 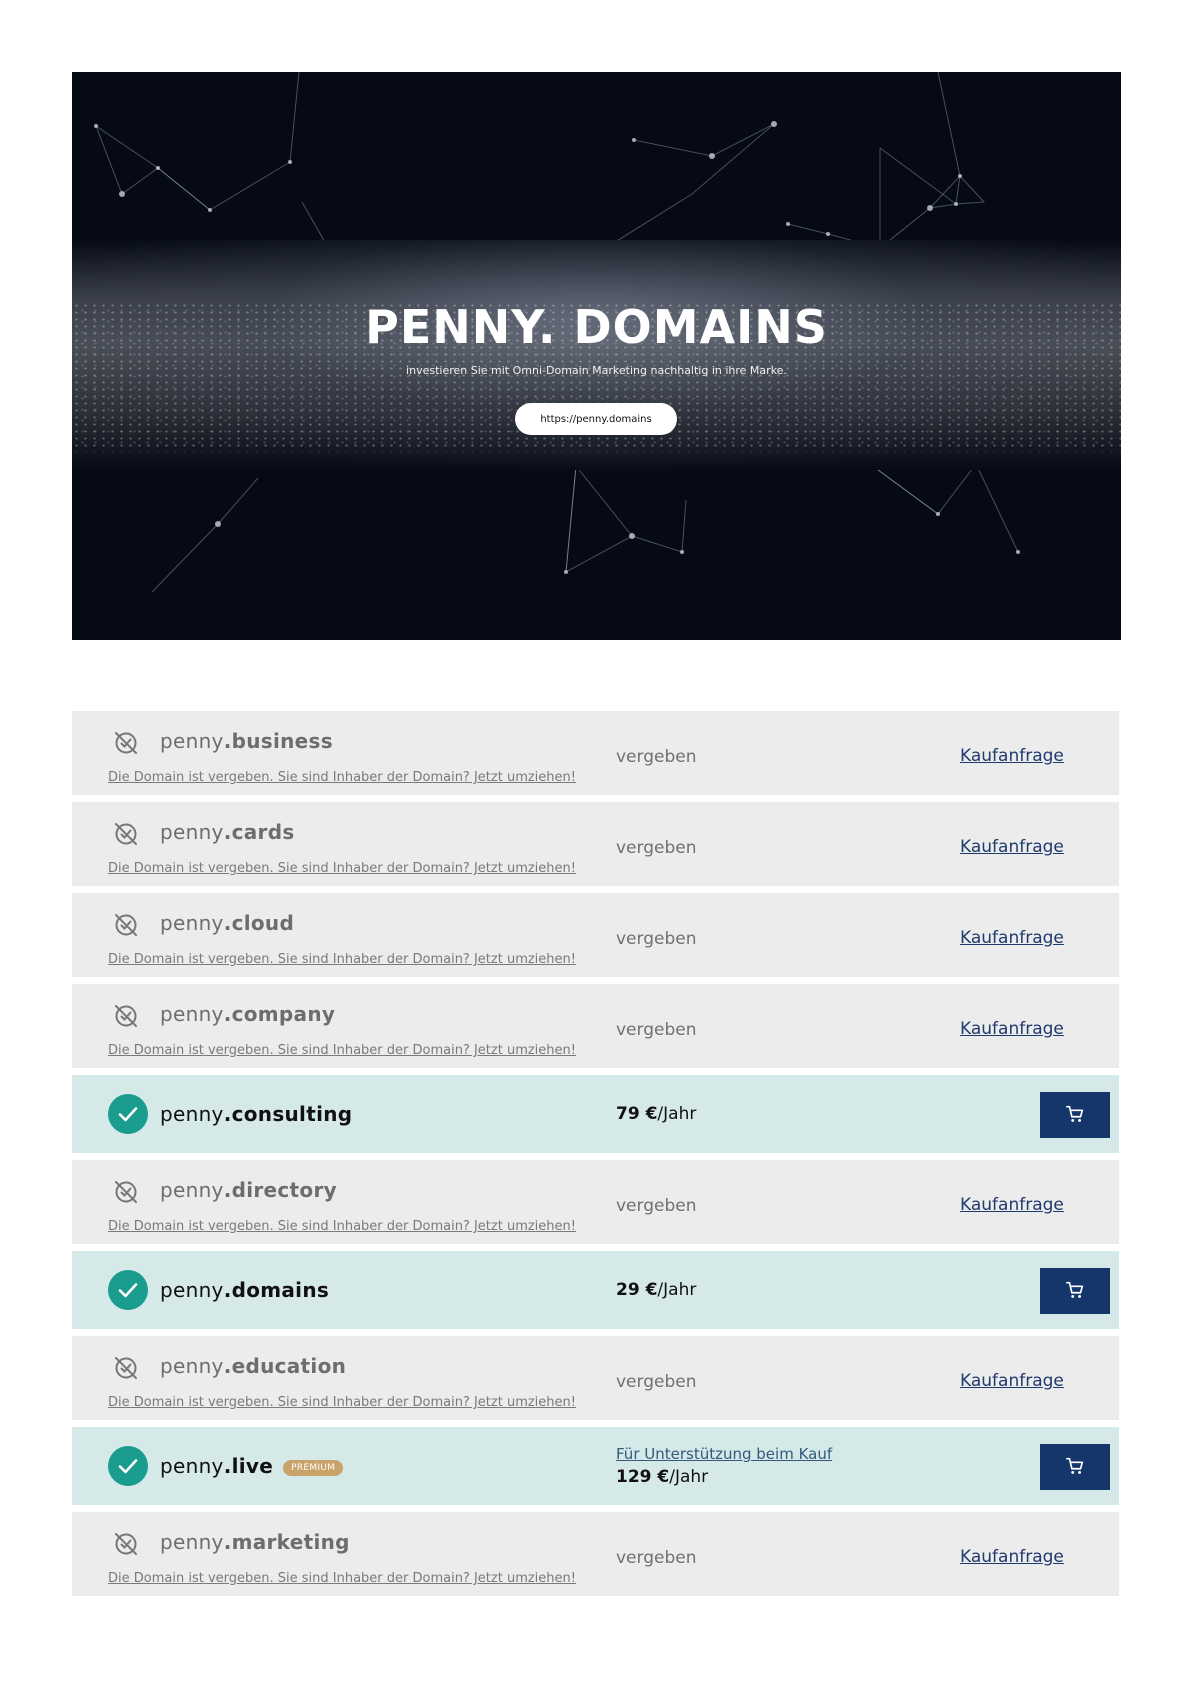 I want to click on domain-name: penny.cards, so click(x=227, y=832).